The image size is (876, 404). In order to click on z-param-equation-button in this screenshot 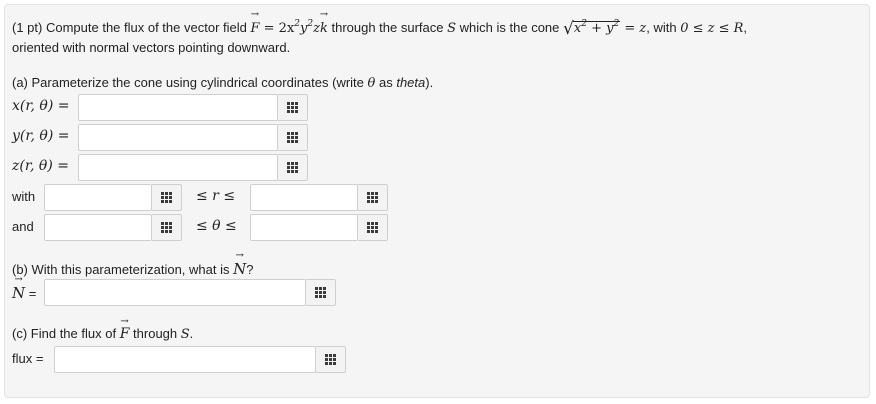, I will do `click(293, 167)`.